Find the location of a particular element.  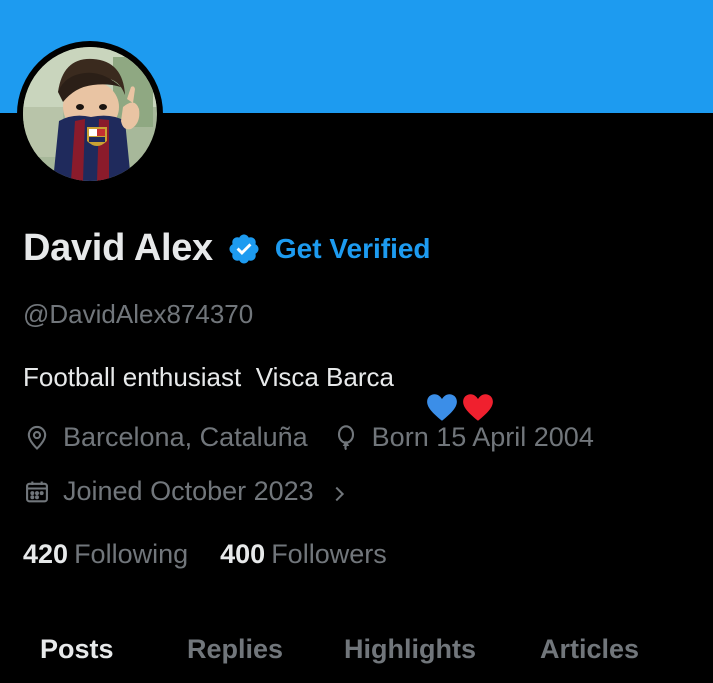

avatar is located at coordinates (90, 114).